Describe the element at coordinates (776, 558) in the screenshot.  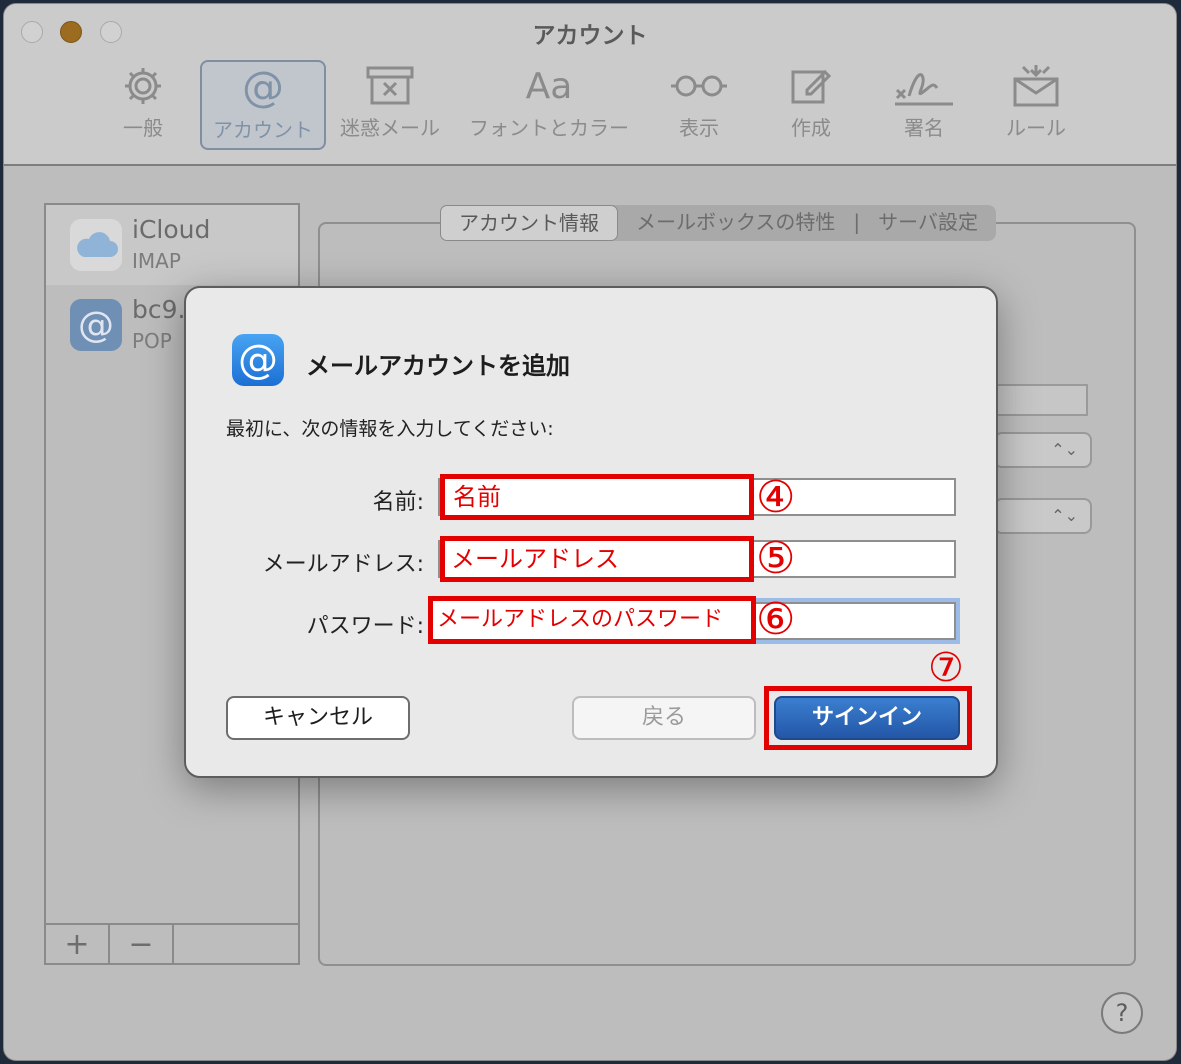
I see `step-marker-5: ⑤` at that location.